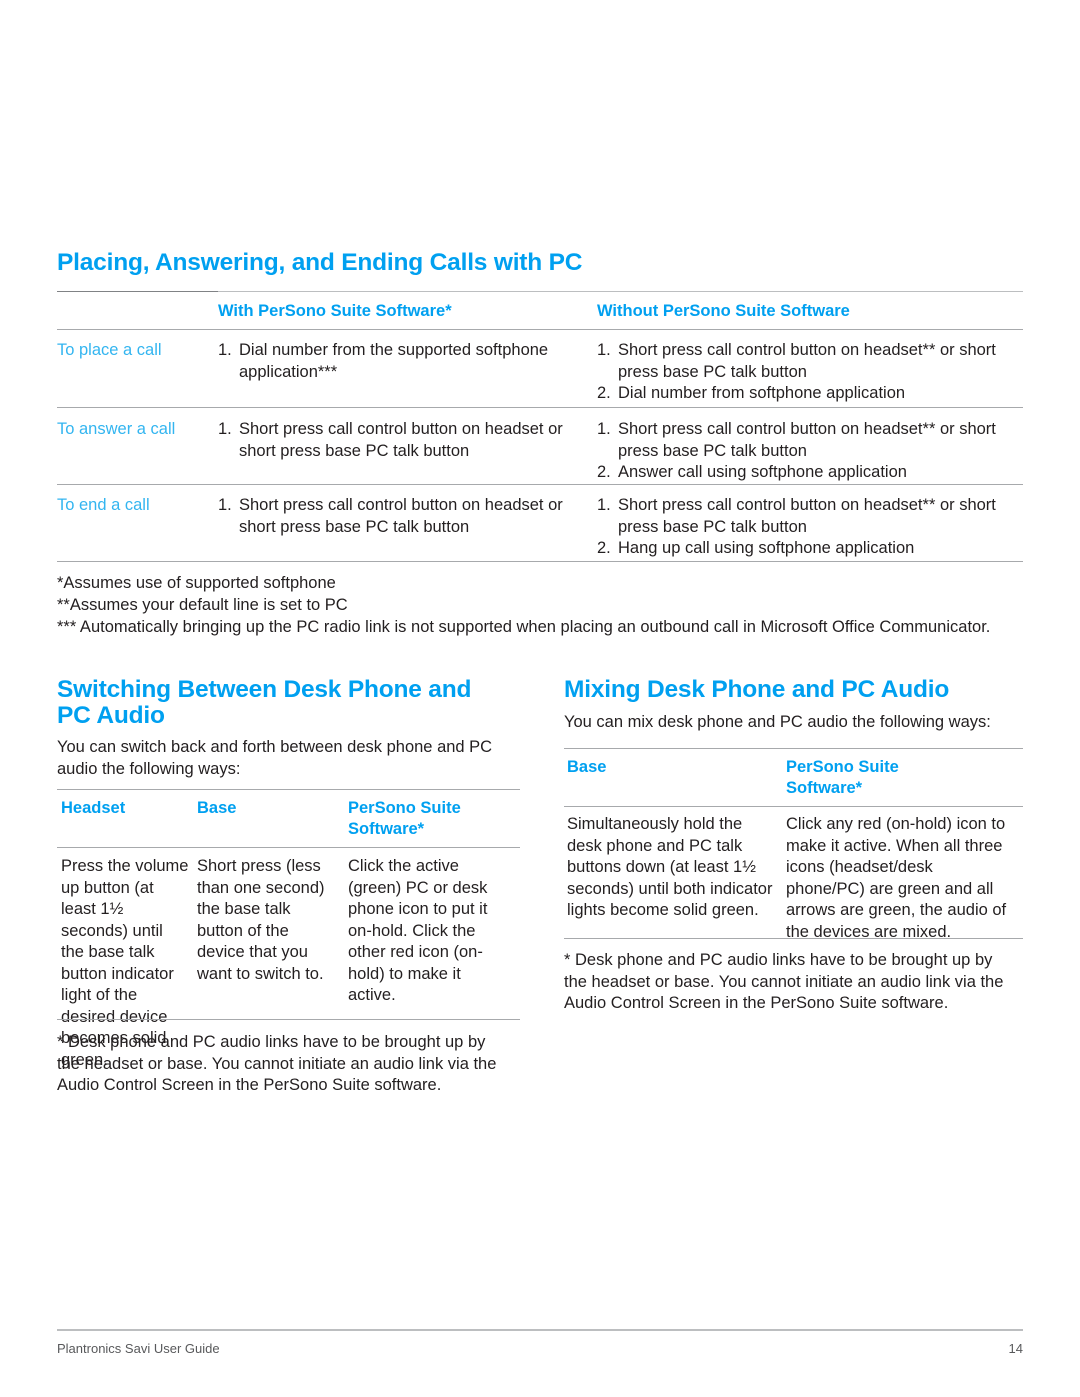 This screenshot has width=1080, height=1397. What do you see at coordinates (217, 808) in the screenshot?
I see `switching-column-header-base: Base` at bounding box center [217, 808].